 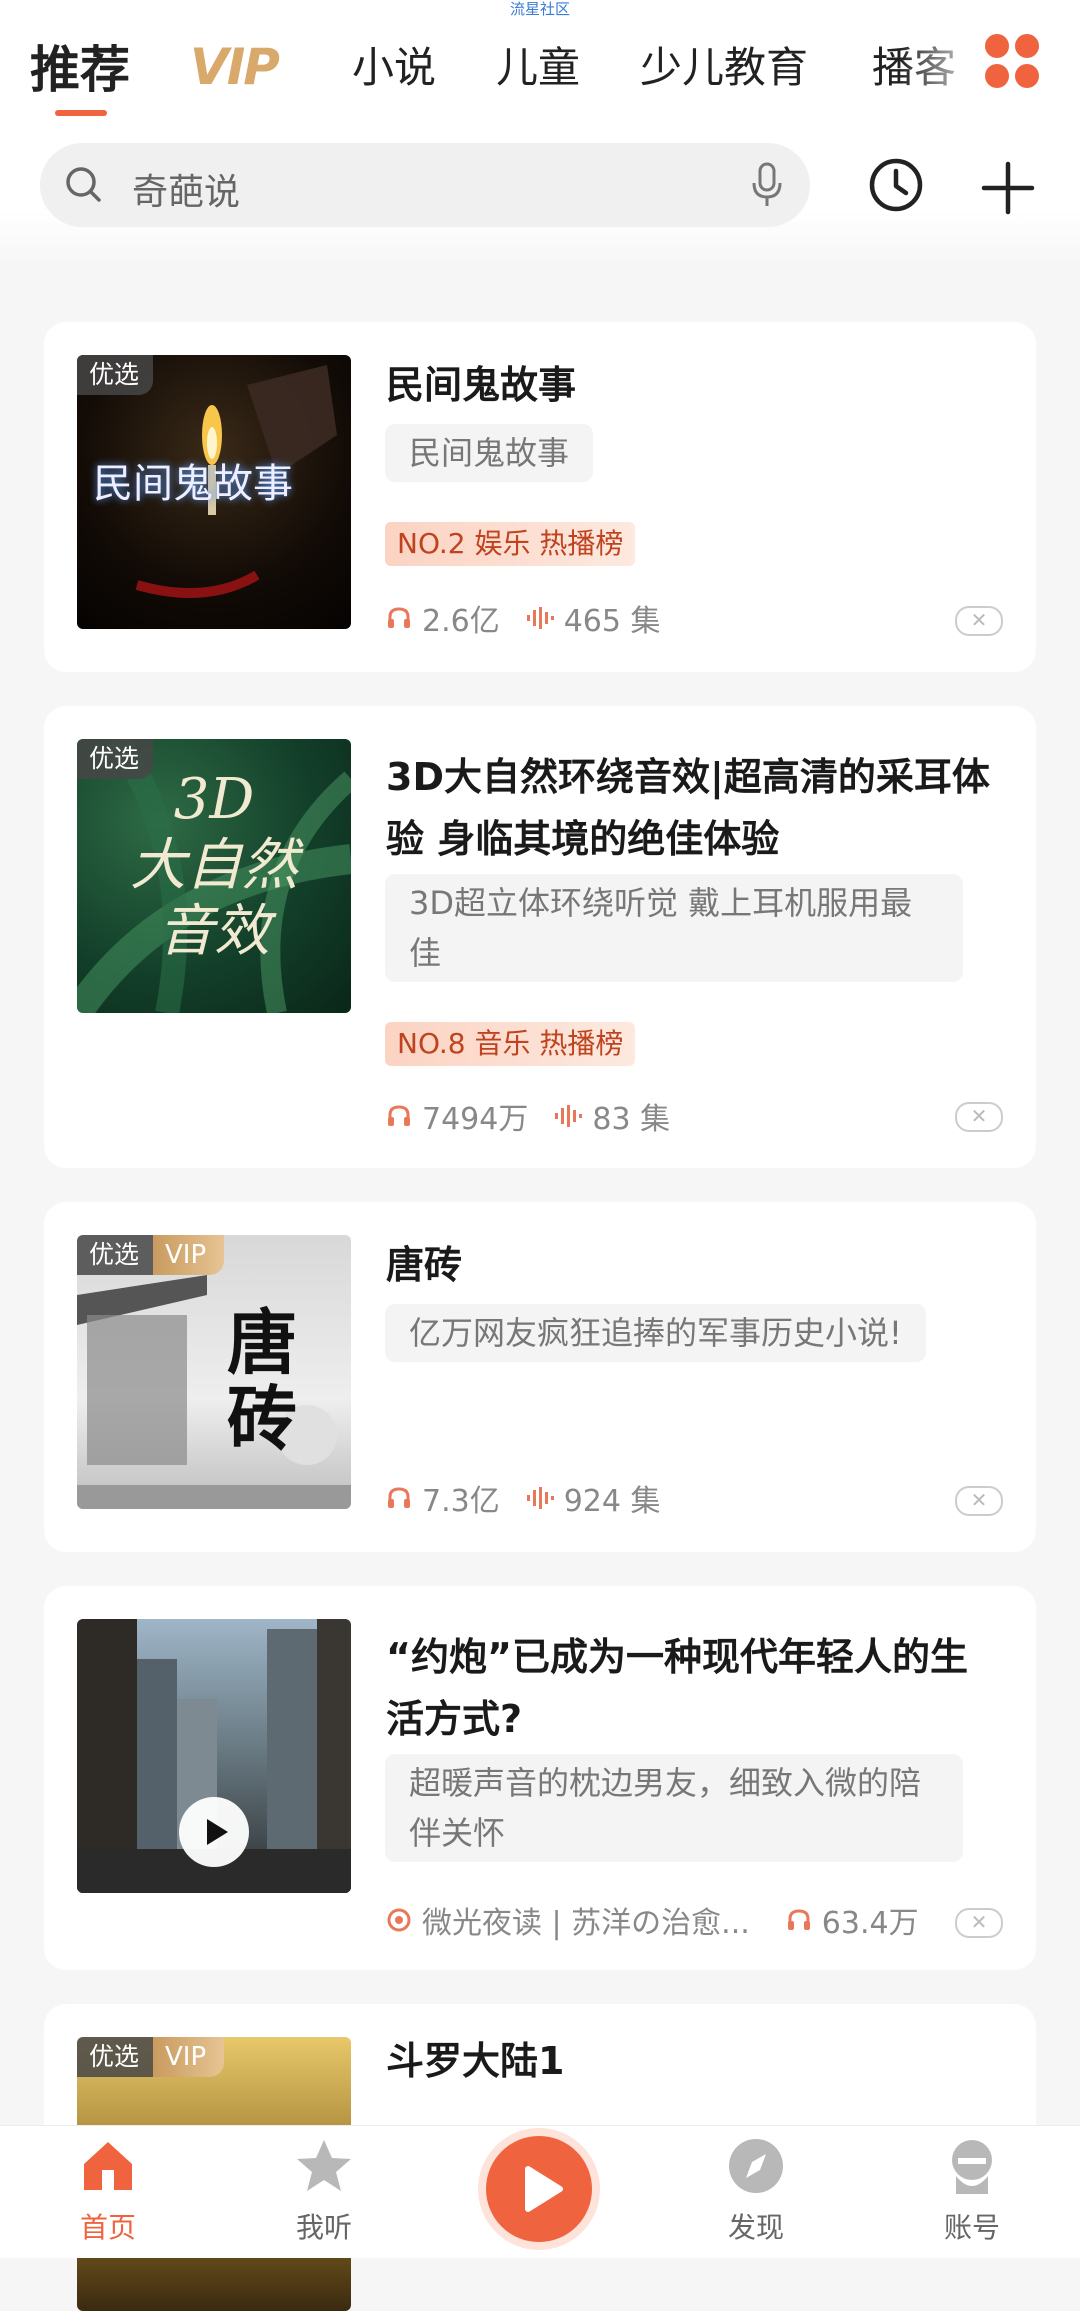 I want to click on bottom-navigation: 首页 我听 发现 账号, so click(x=540, y=2191).